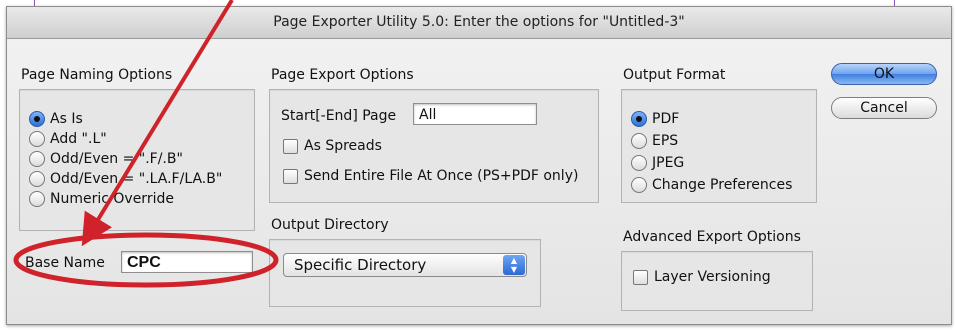 This screenshot has height=331, width=956. Describe the element at coordinates (343, 146) in the screenshot. I see `checkbox-label: As Spreads` at that location.